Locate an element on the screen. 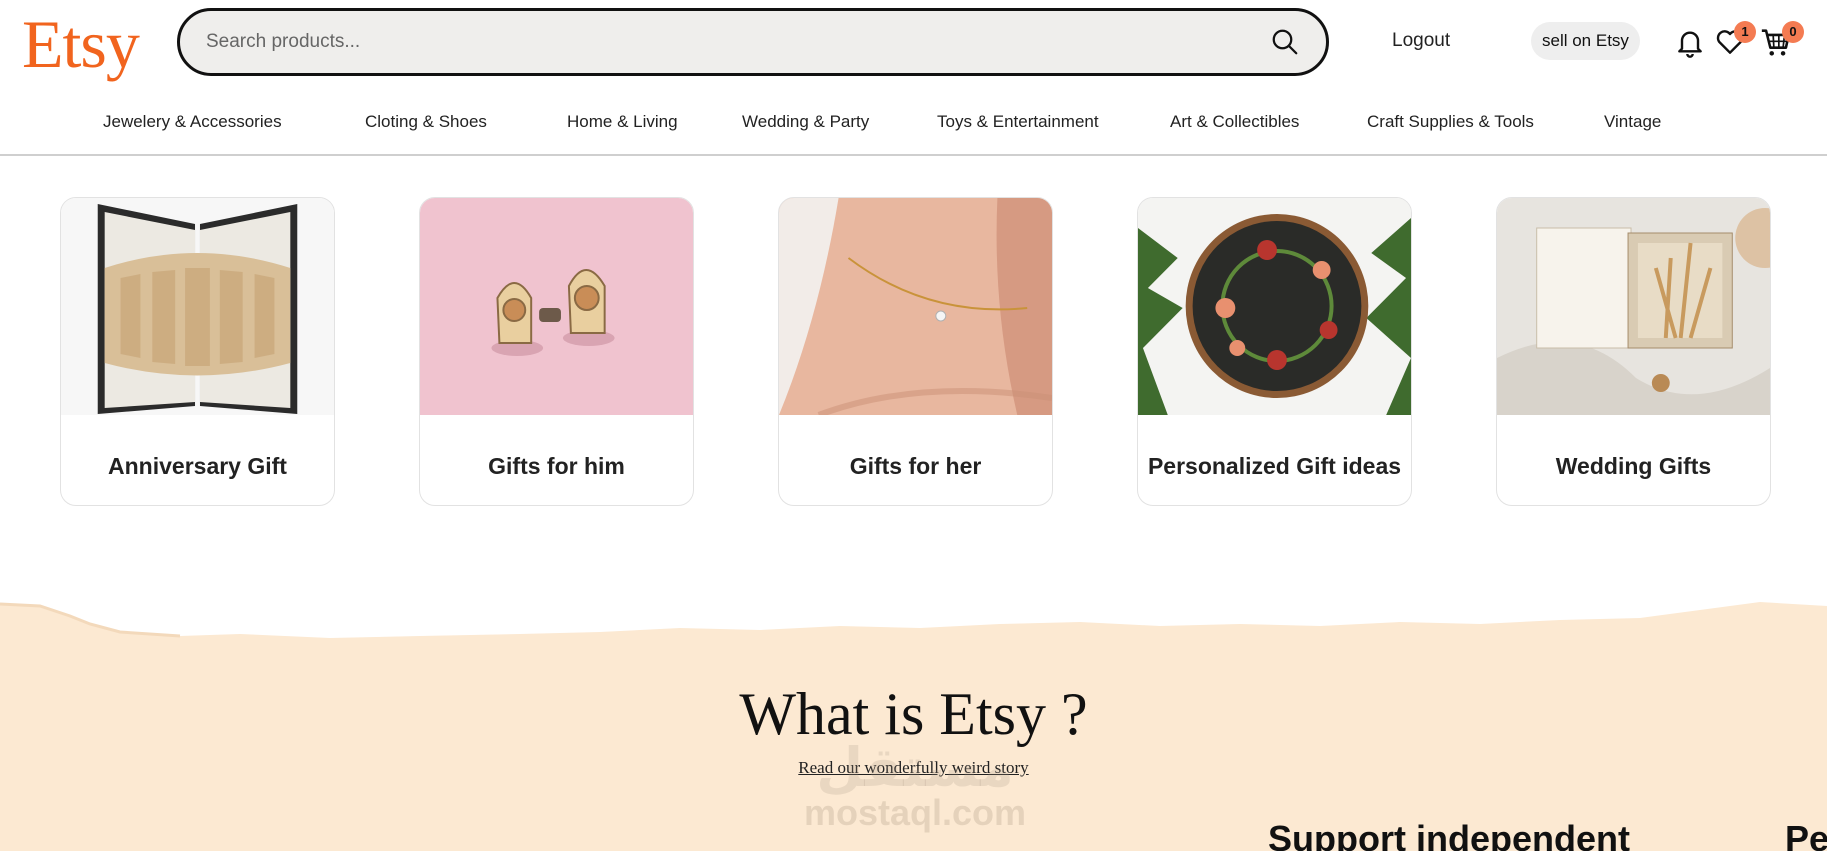  nav-item-toys: Toys & Entertainment is located at coordinates (1018, 122).